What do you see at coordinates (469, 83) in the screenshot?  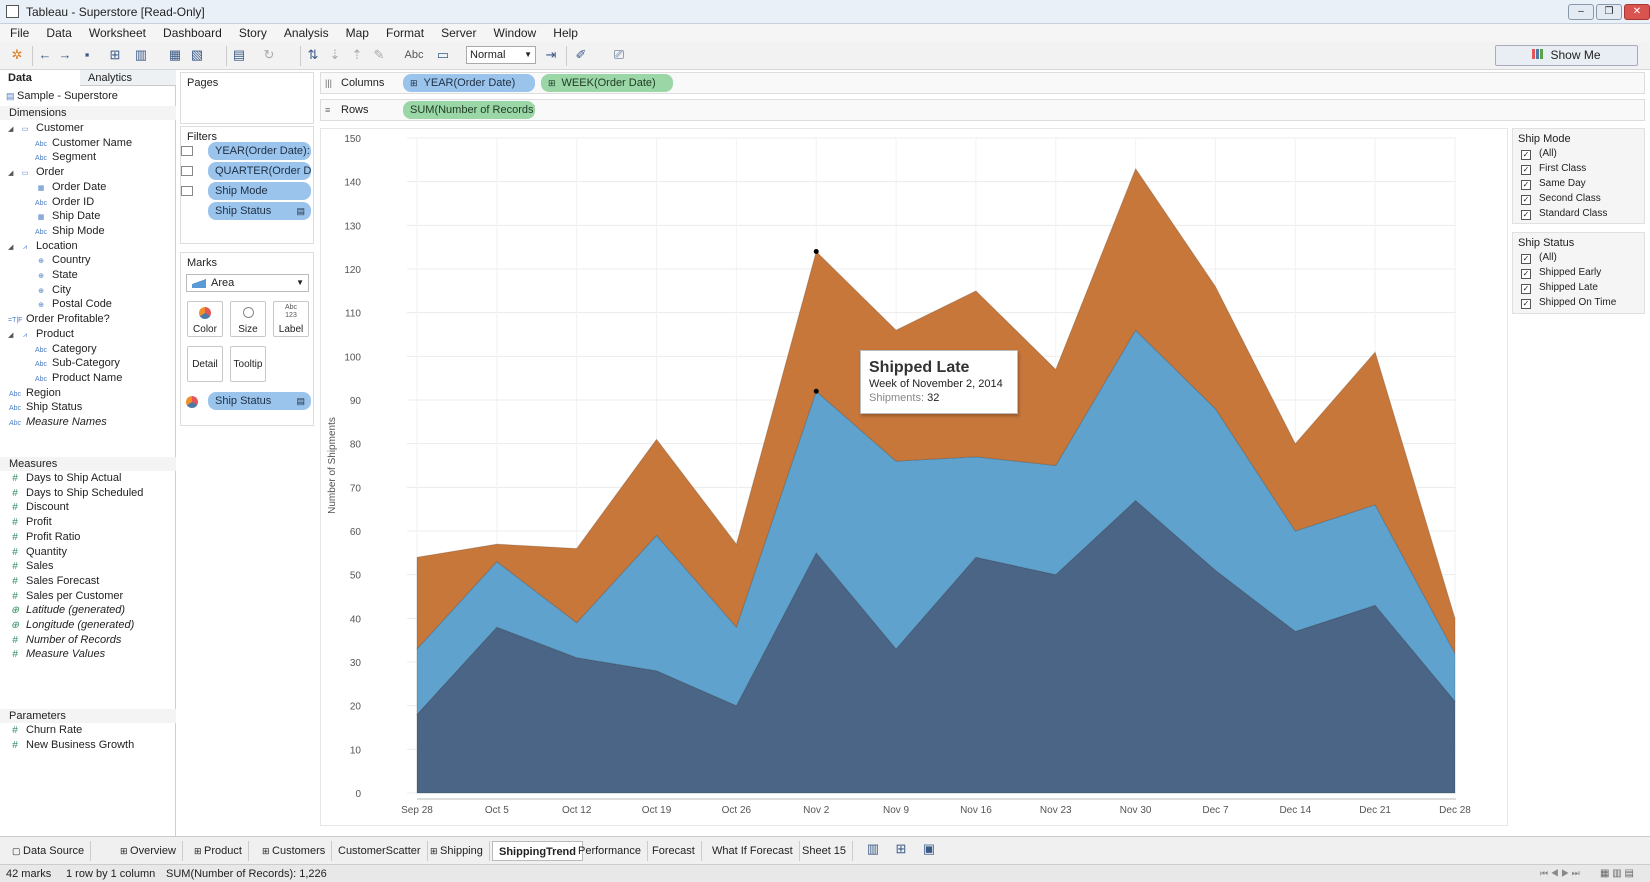 I see `columns-pill-year: ⊞ YEAR(Order Date)` at bounding box center [469, 83].